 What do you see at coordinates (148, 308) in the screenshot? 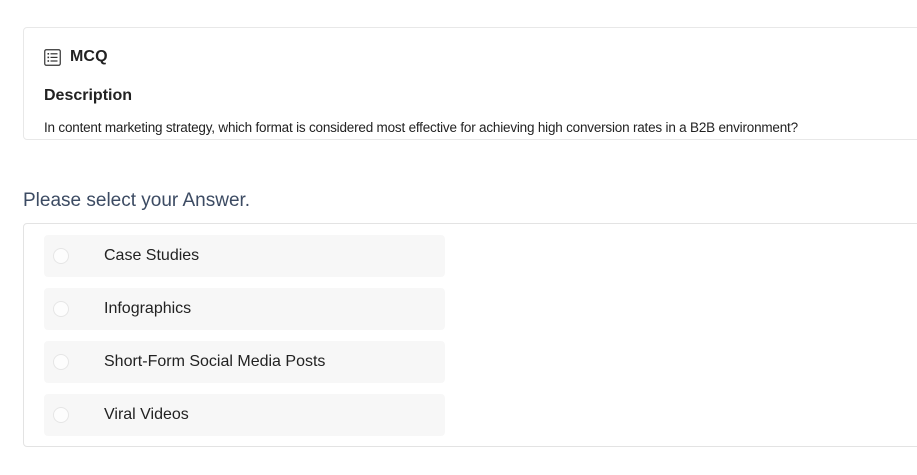
I see `answer-option-label: Infographics` at bounding box center [148, 308].